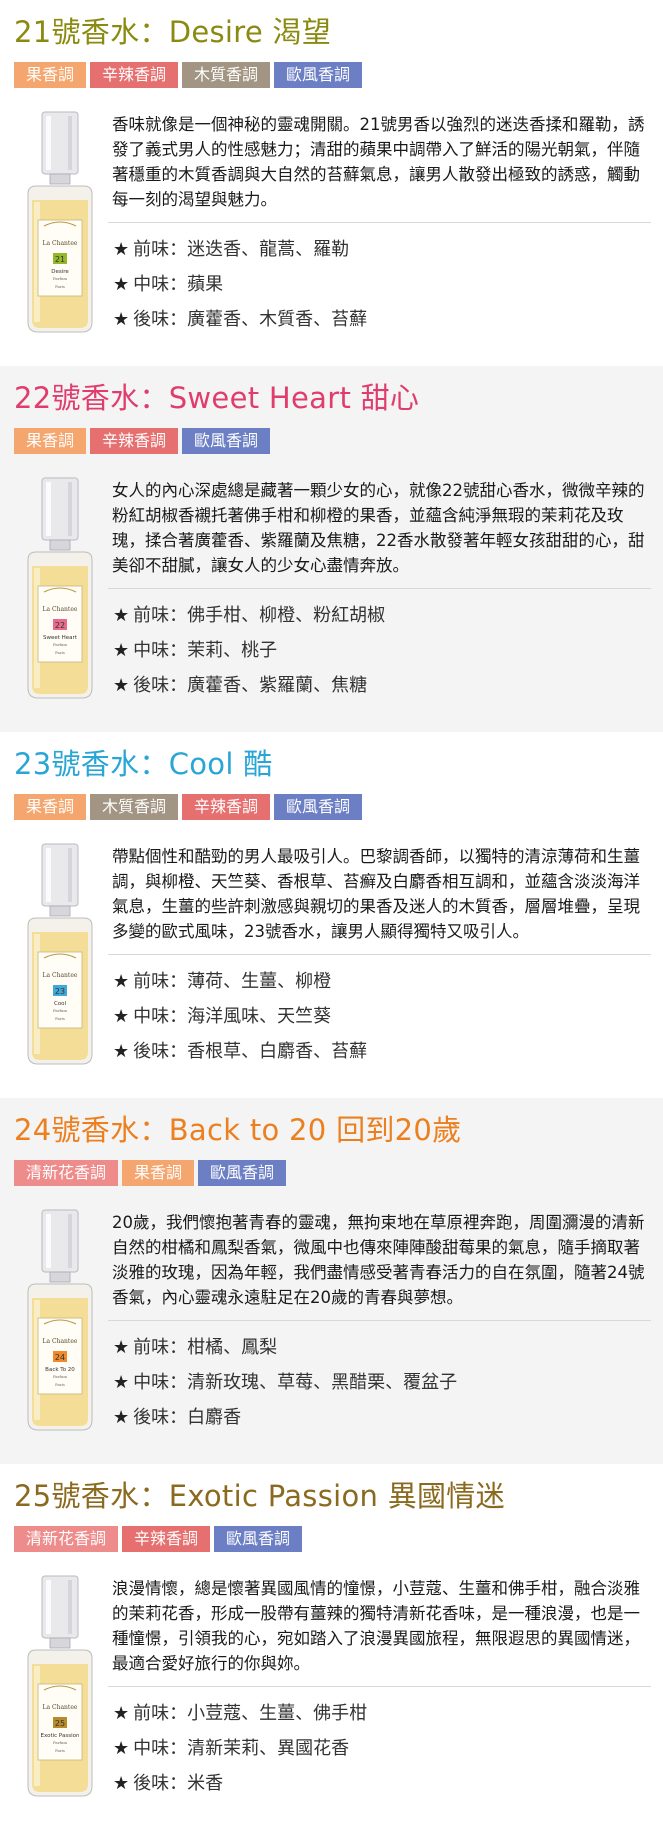 This screenshot has height=1830, width=663. What do you see at coordinates (60, 1004) in the screenshot?
I see `bottle-name-text: Cool` at bounding box center [60, 1004].